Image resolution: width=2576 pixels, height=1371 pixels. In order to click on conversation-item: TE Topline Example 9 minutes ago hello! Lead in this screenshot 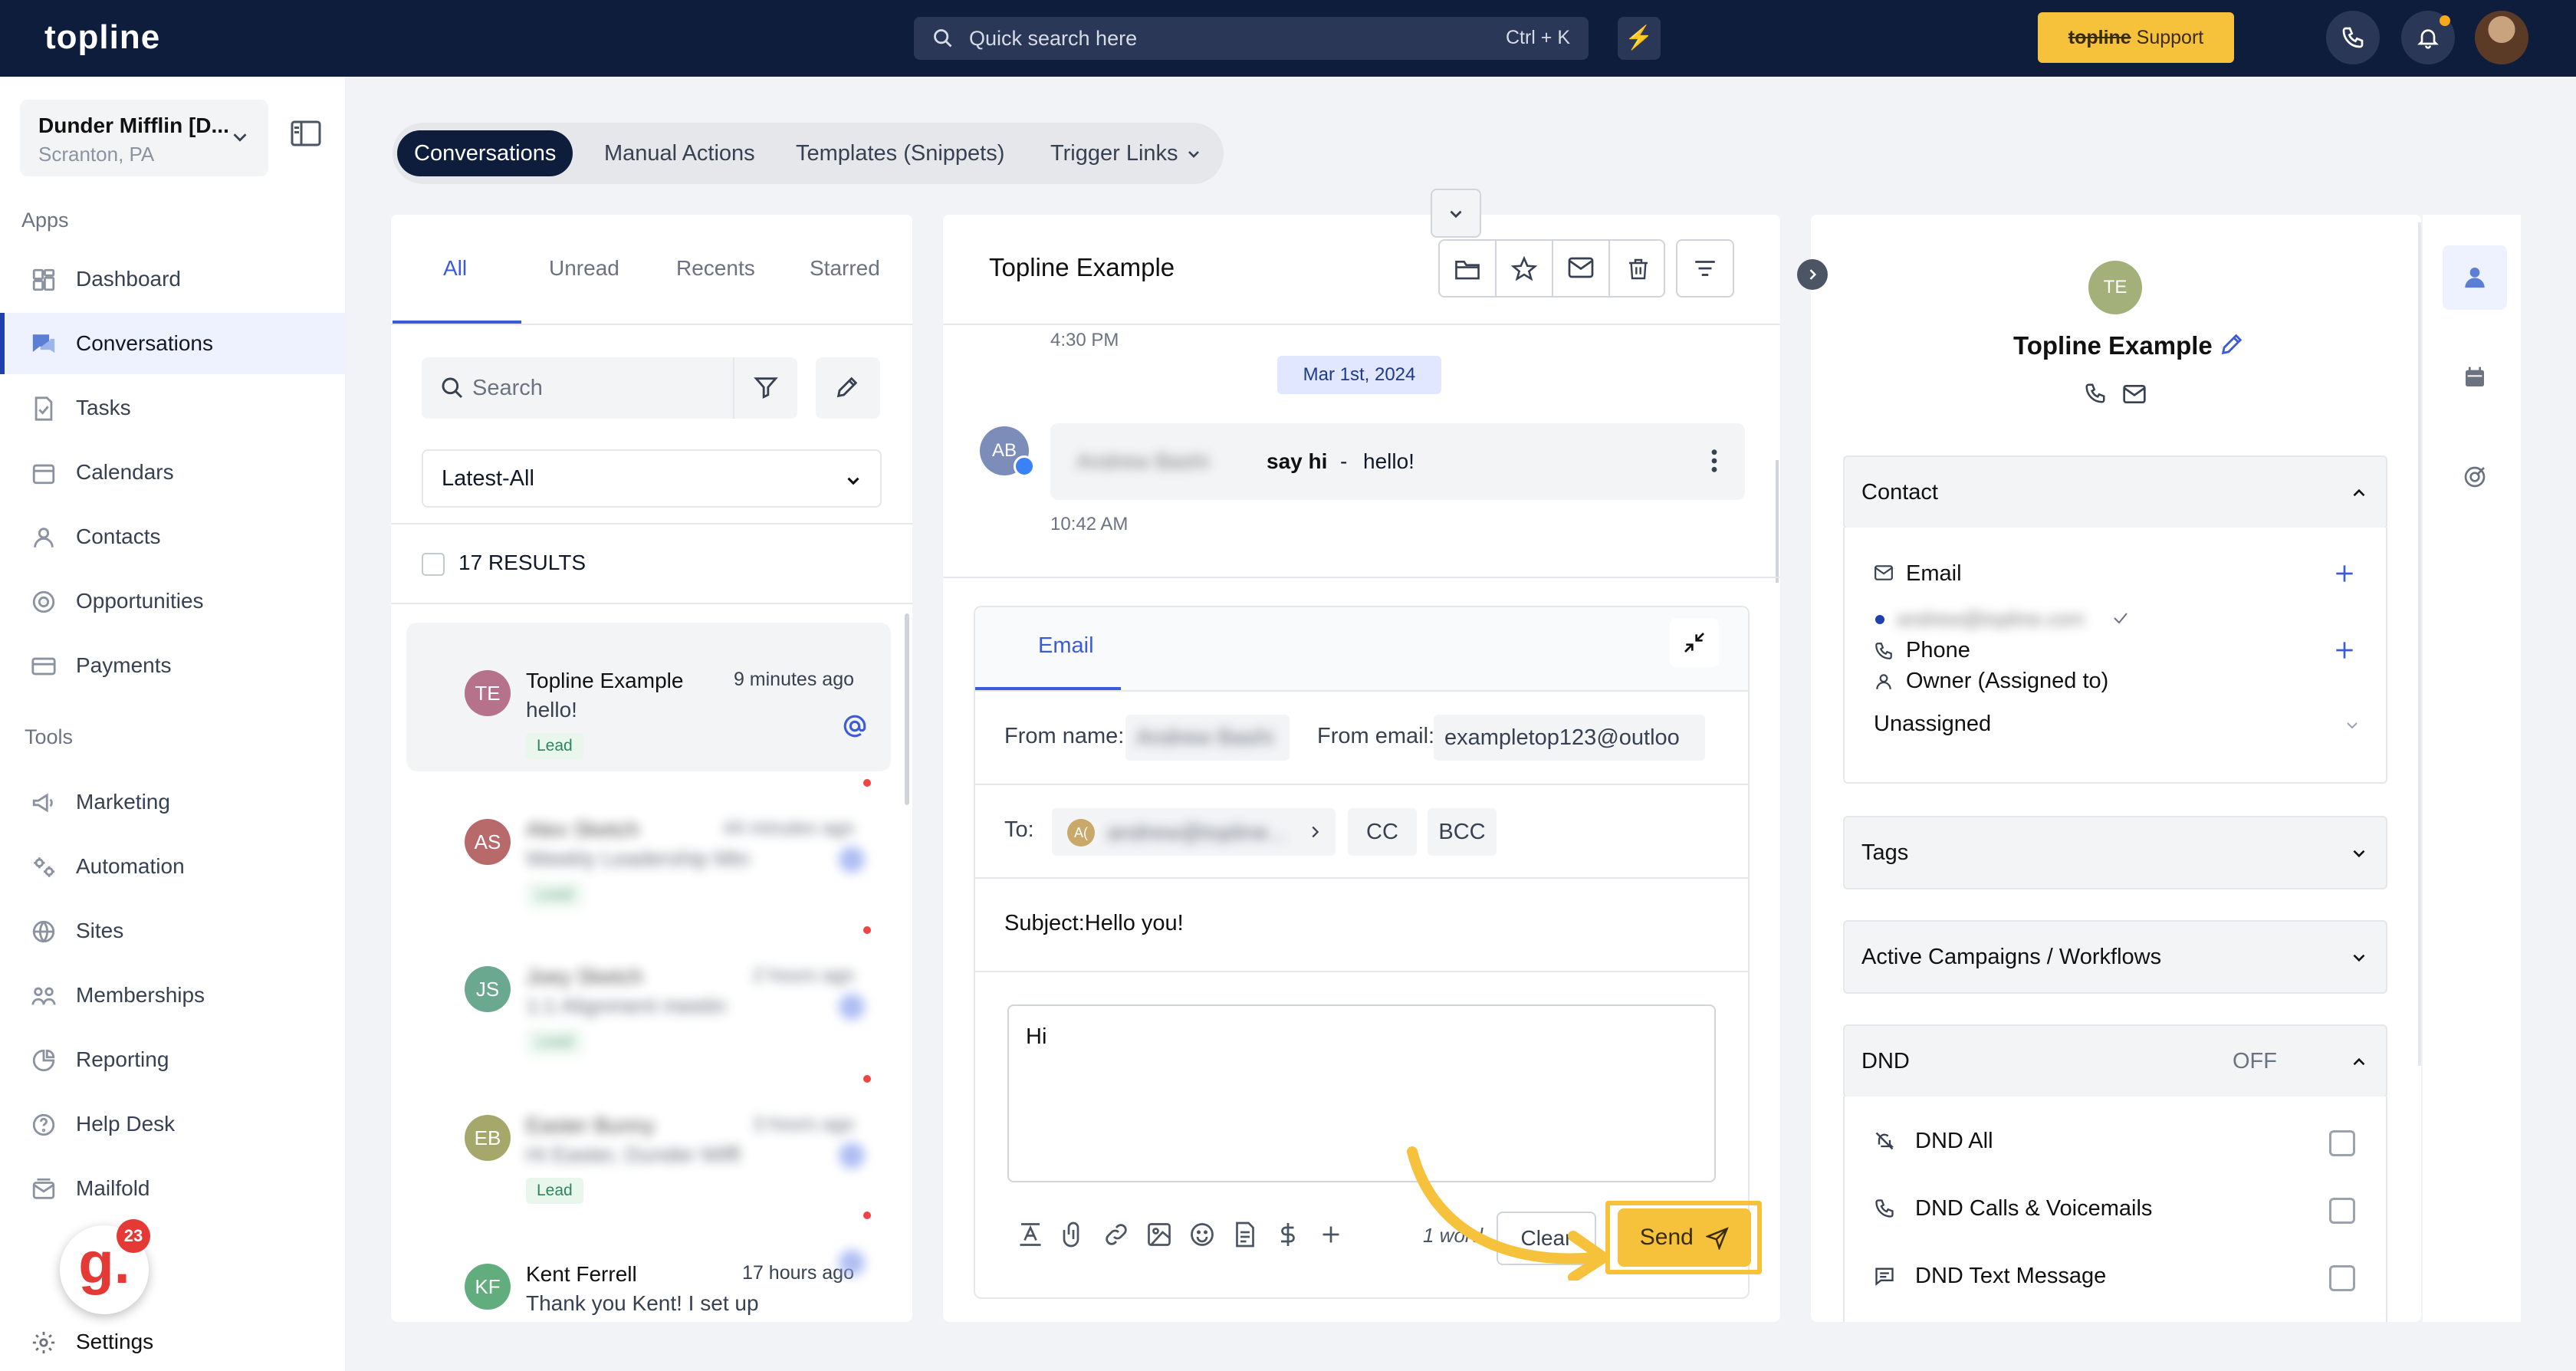, I will do `click(649, 697)`.